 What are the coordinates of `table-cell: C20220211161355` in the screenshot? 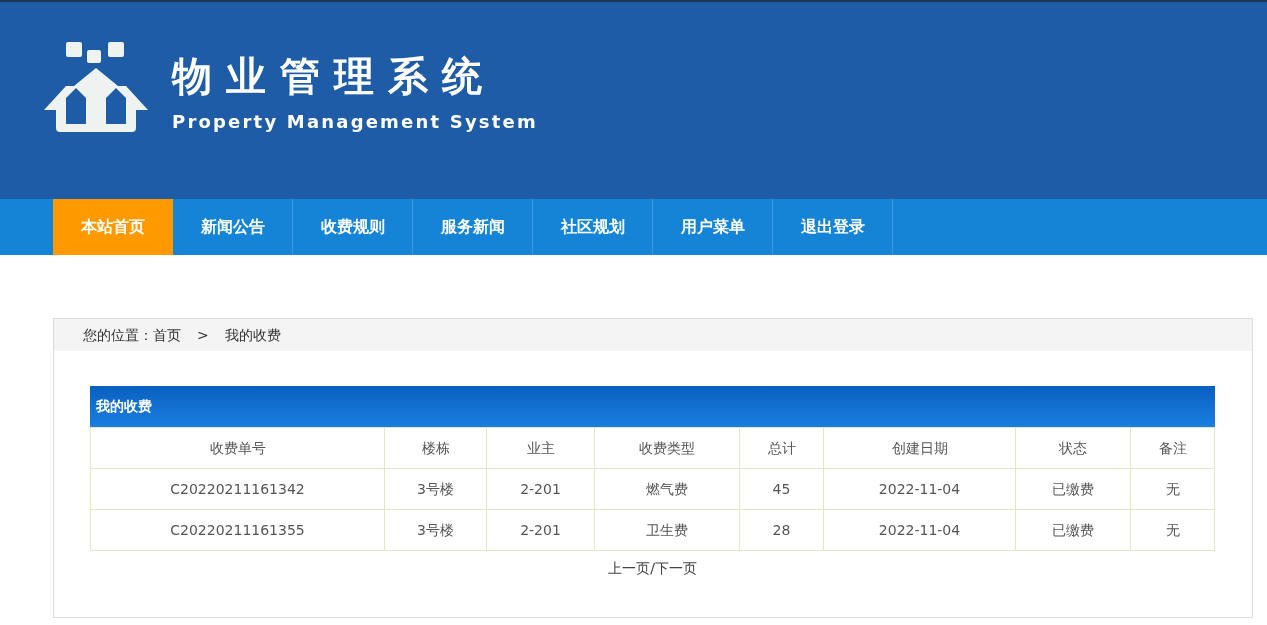 It's located at (237, 530).